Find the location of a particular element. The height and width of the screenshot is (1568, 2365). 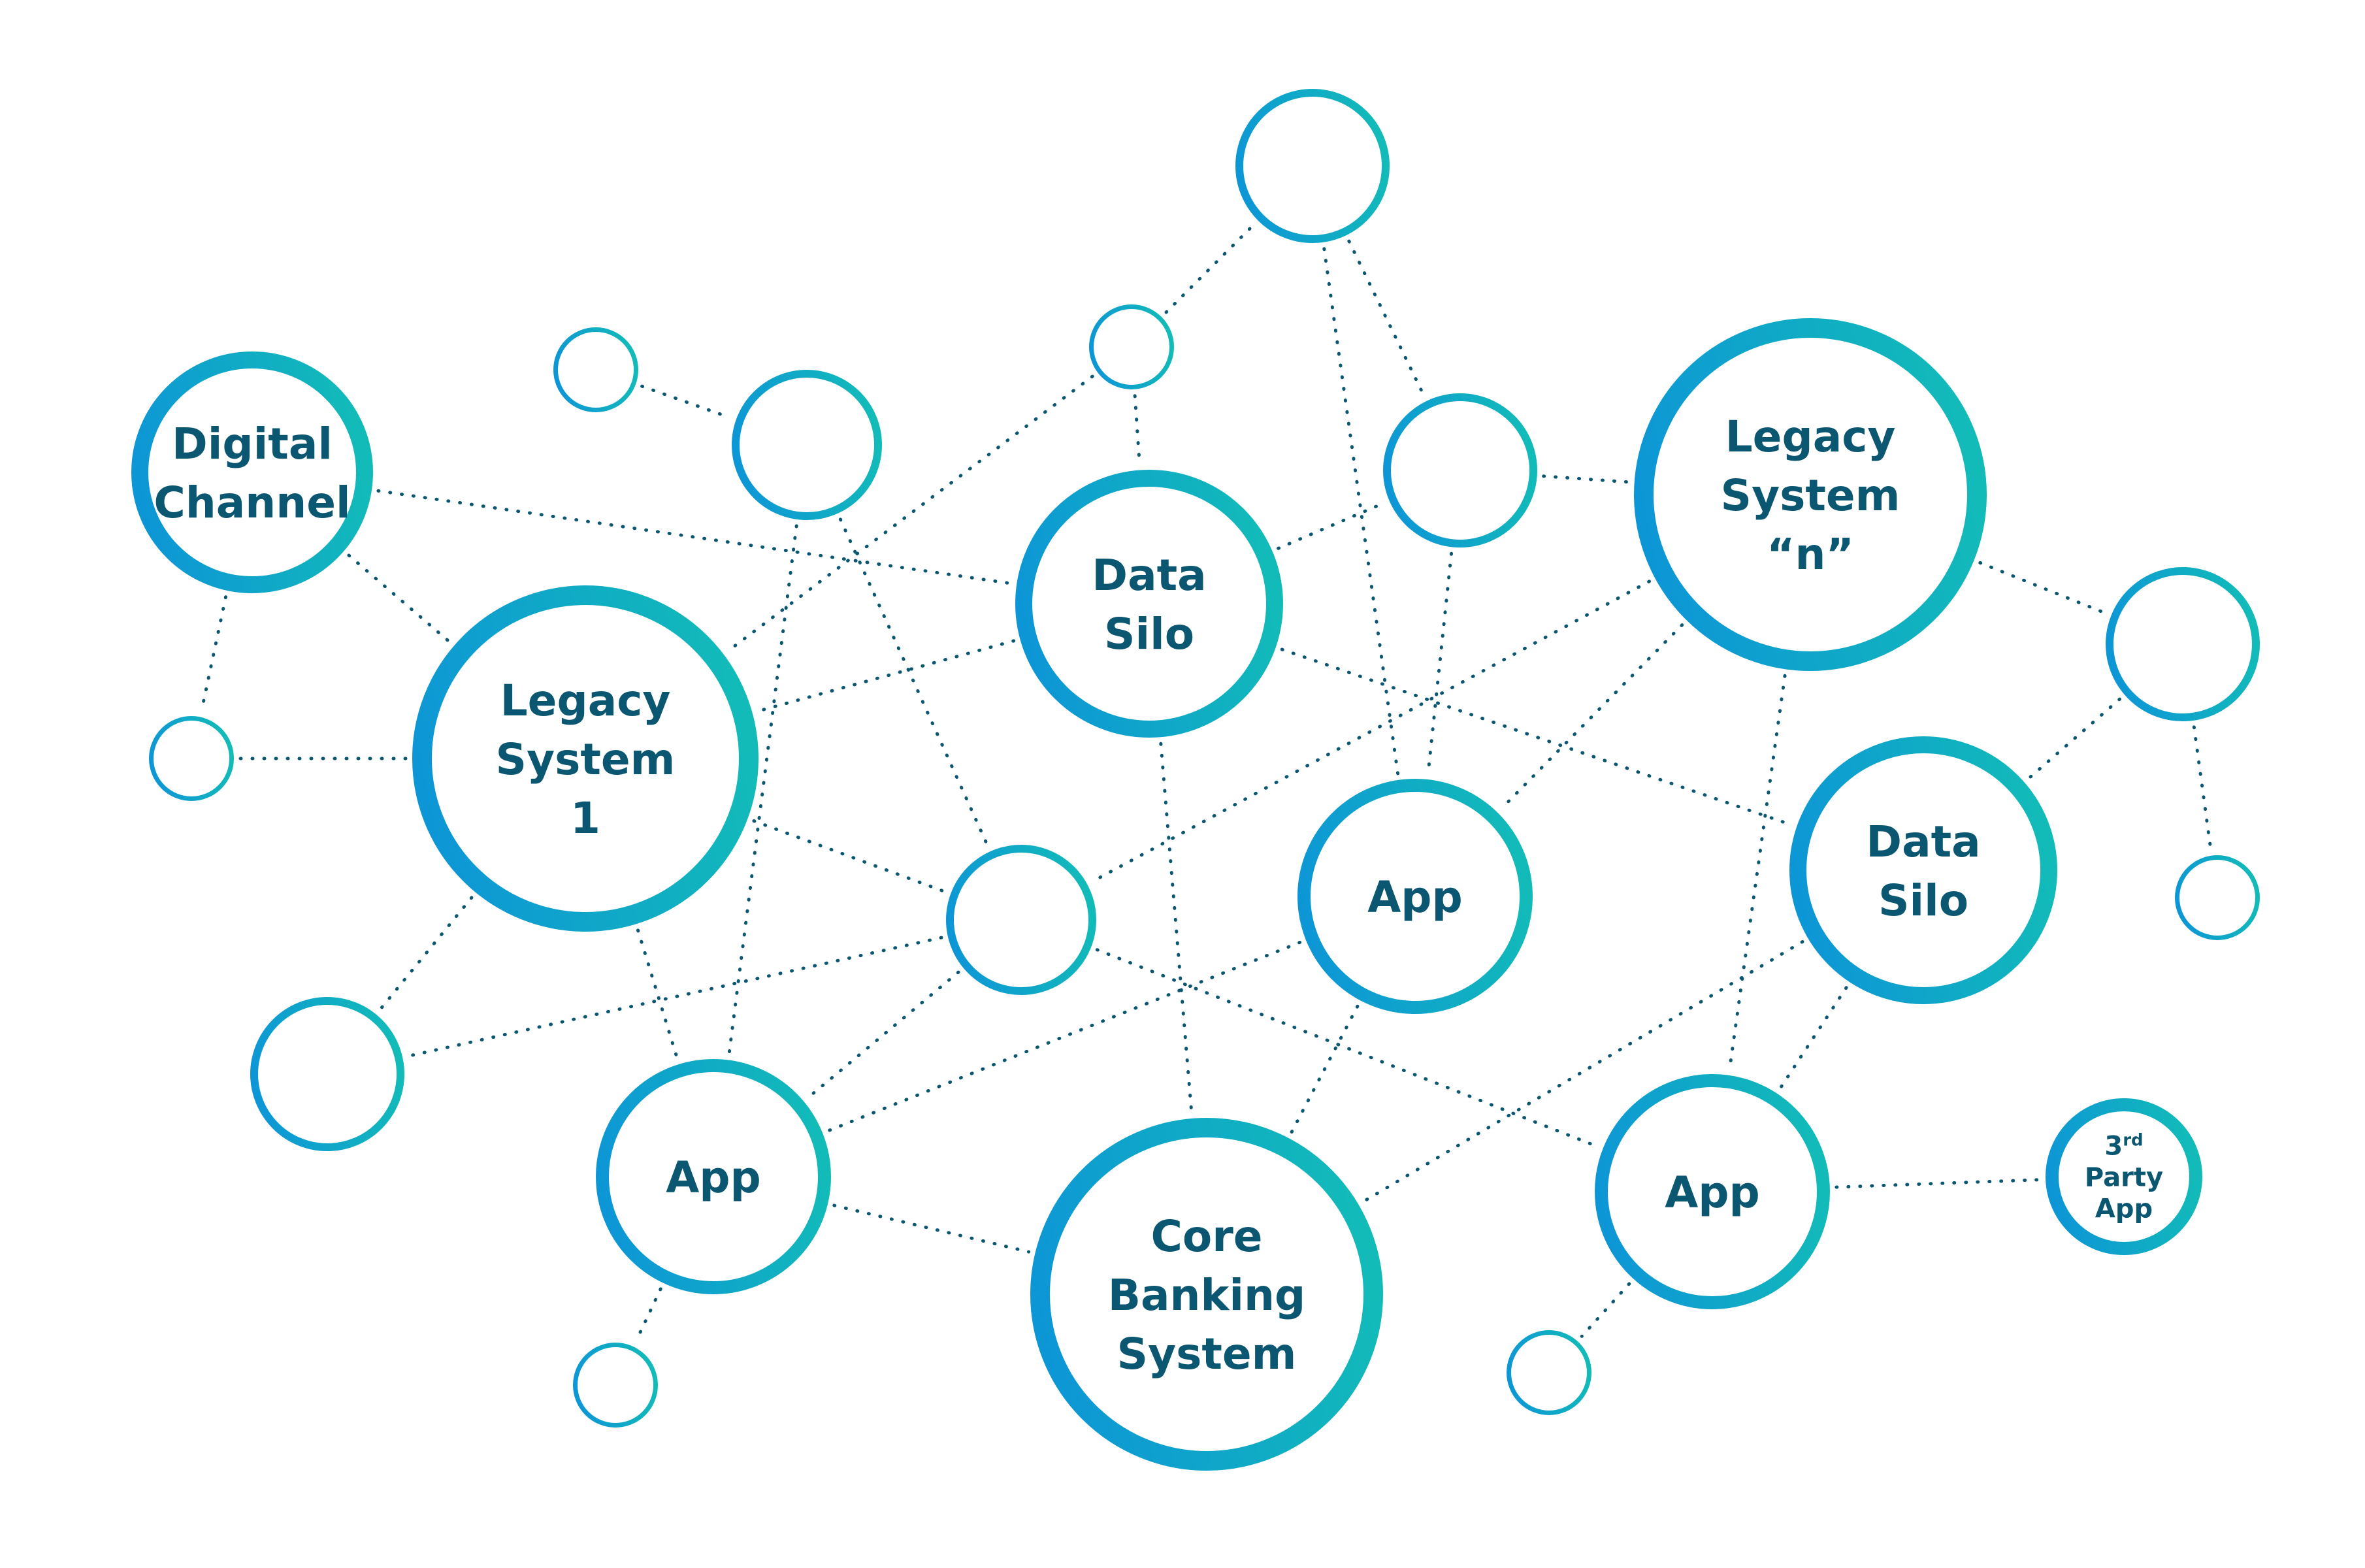

node-core-banking-system: Core Banking System is located at coordinates (1206, 1294).